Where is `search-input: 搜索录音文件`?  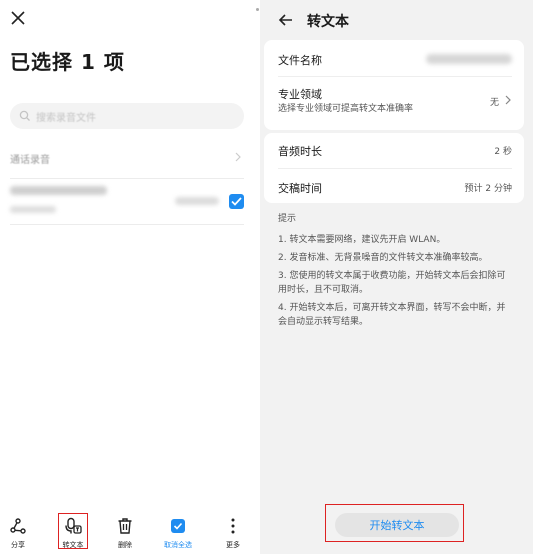 search-input: 搜索录音文件 is located at coordinates (127, 116).